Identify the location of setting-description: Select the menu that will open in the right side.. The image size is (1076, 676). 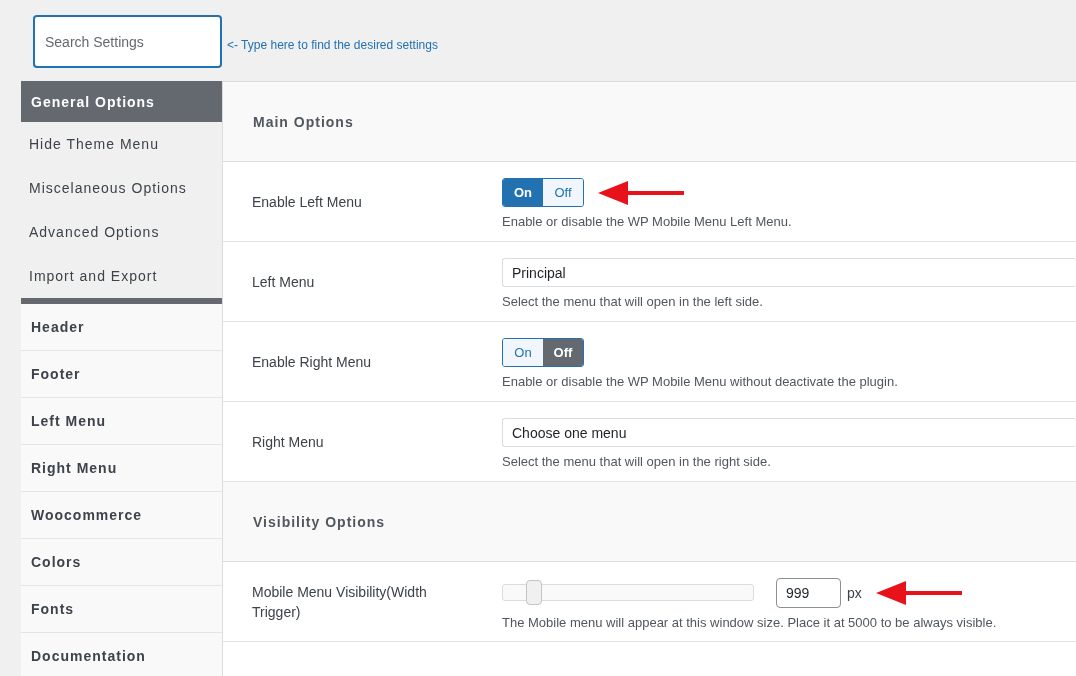
(637, 461).